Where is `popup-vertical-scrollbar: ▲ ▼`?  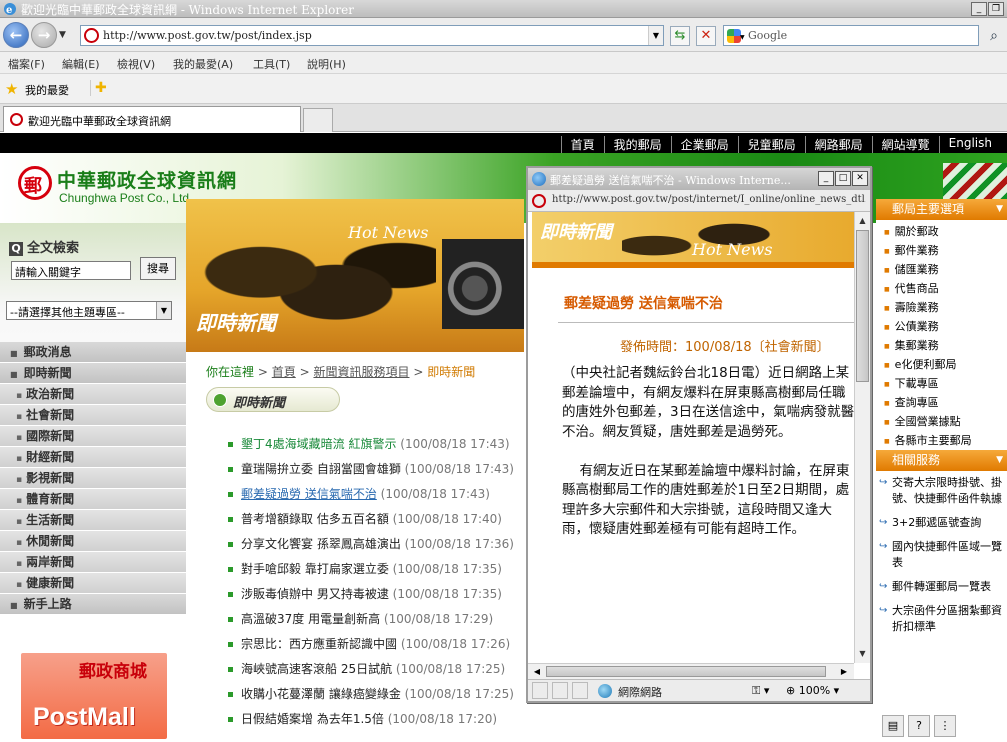 popup-vertical-scrollbar: ▲ ▼ is located at coordinates (862, 437).